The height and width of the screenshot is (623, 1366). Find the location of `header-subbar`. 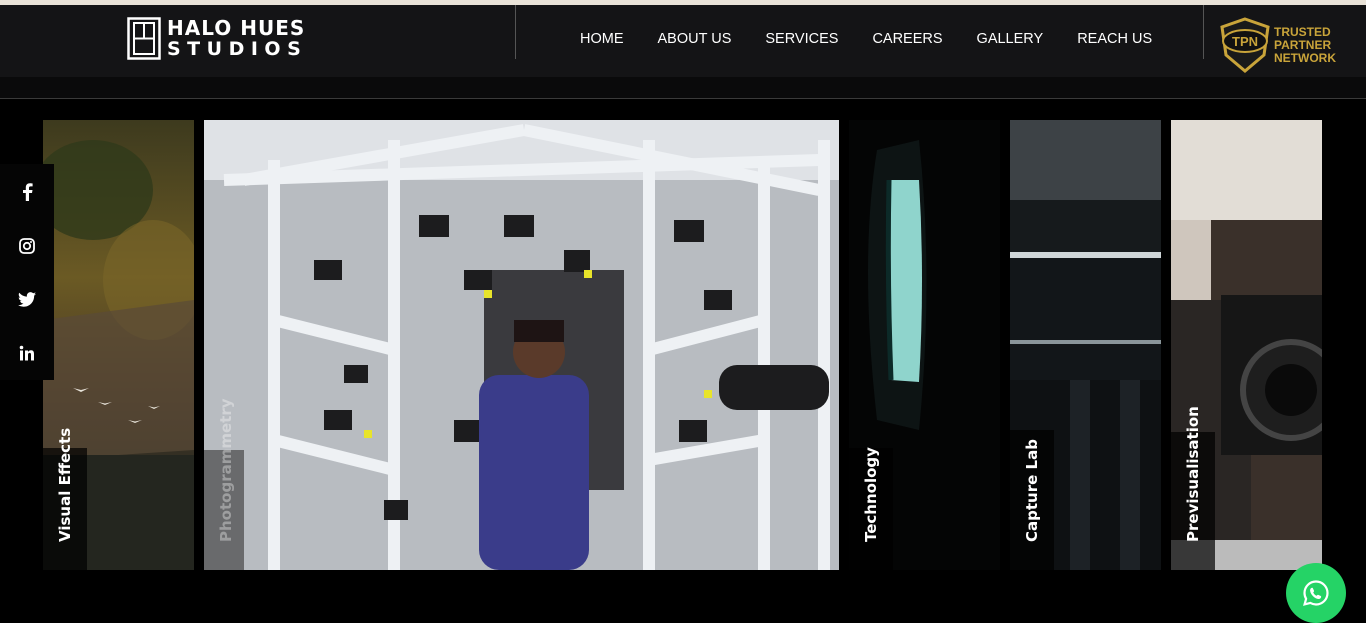

header-subbar is located at coordinates (683, 88).